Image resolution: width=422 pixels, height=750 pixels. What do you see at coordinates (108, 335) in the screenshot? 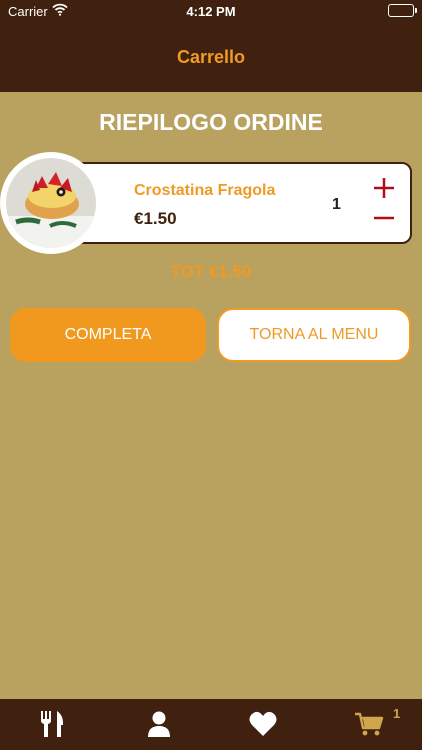
I see `complete-button: COMPLETA` at bounding box center [108, 335].